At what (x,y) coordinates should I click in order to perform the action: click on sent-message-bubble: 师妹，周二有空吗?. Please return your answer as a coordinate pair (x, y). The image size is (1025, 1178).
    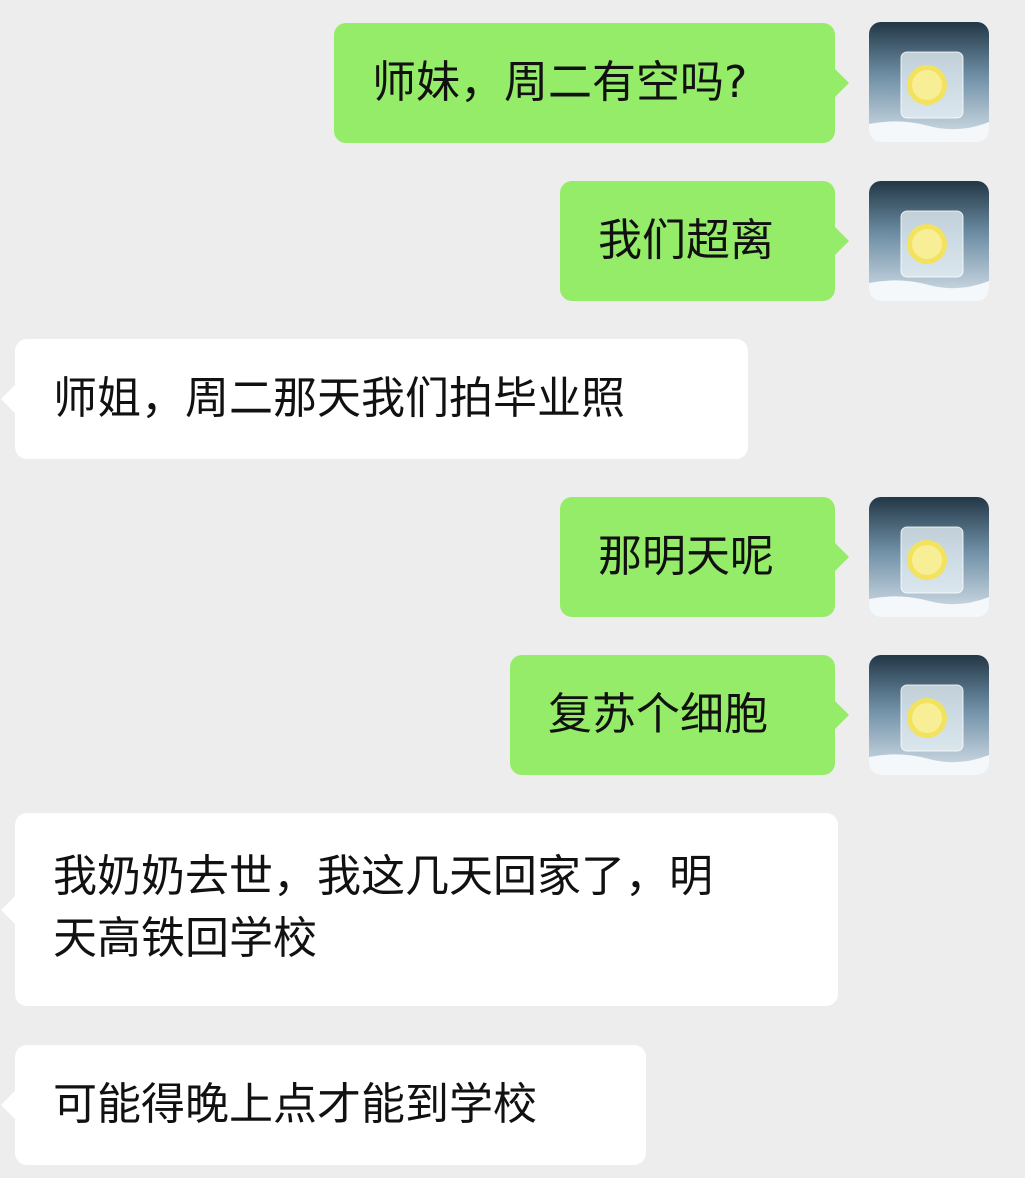
    Looking at the image, I should click on (591, 83).